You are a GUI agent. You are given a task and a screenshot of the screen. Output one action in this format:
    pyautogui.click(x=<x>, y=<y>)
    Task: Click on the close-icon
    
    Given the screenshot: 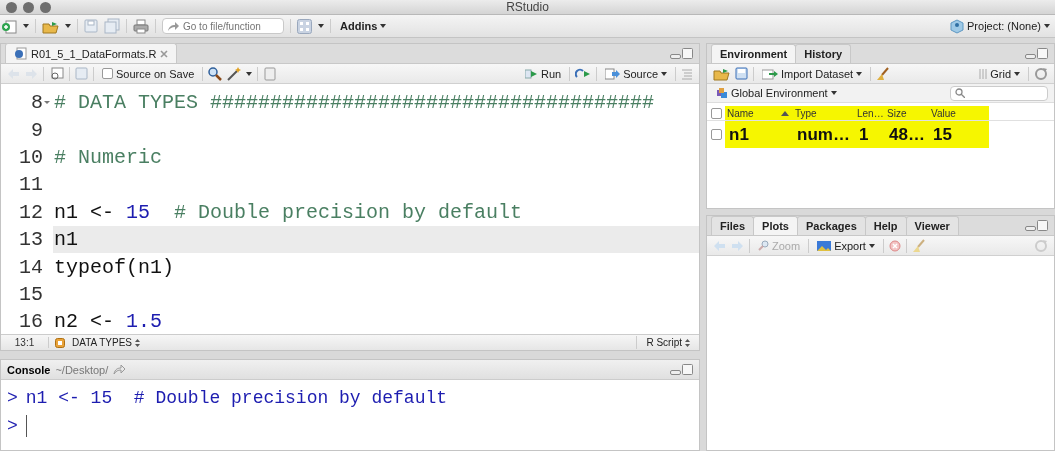 What is the action you would take?
    pyautogui.click(x=164, y=53)
    